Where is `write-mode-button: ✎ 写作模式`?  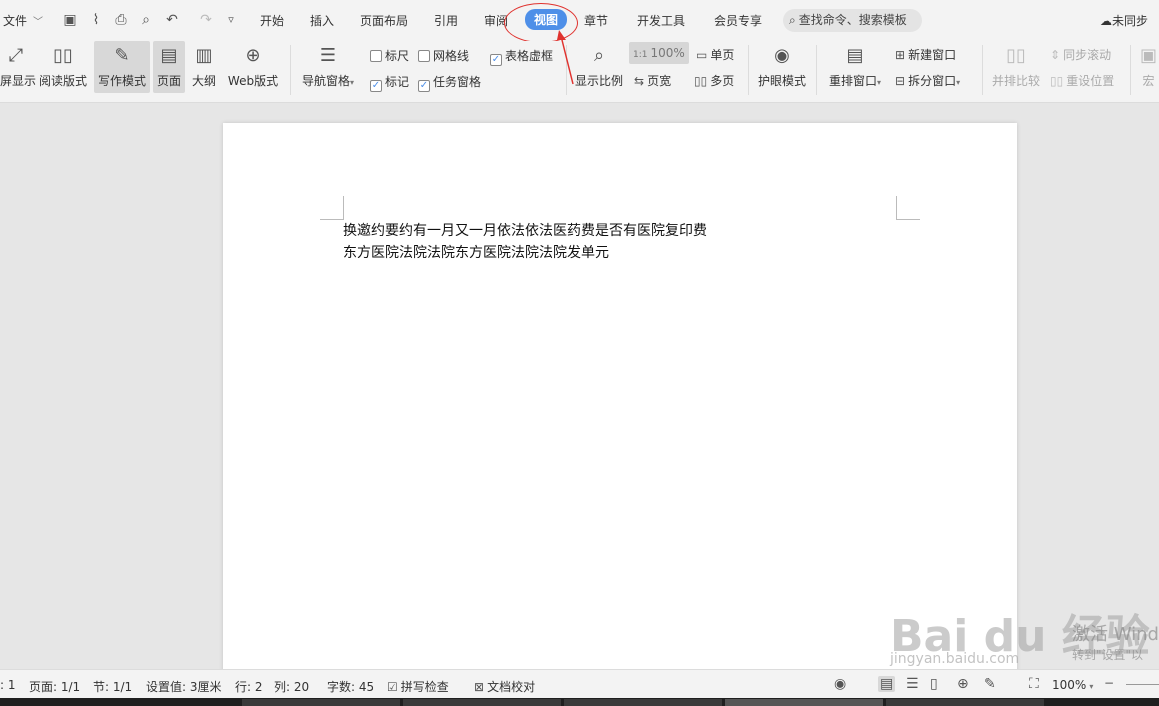 write-mode-button: ✎ 写作模式 is located at coordinates (122, 67).